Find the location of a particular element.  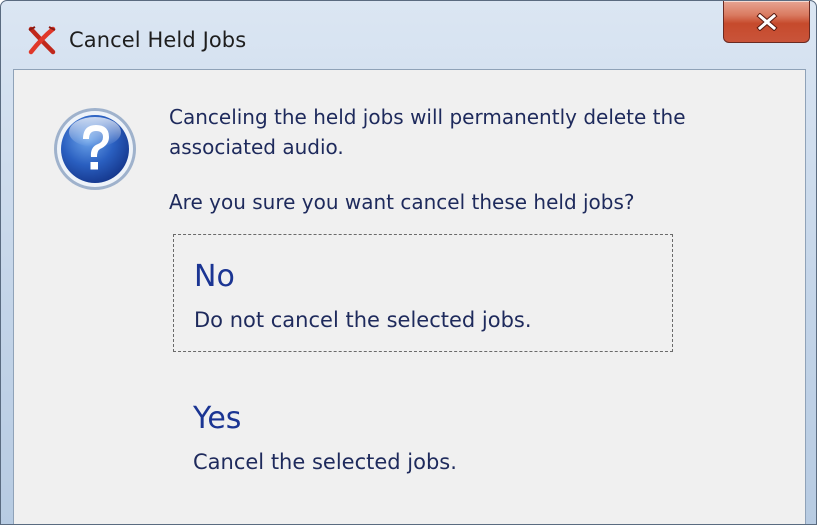

close-icon is located at coordinates (766, 21).